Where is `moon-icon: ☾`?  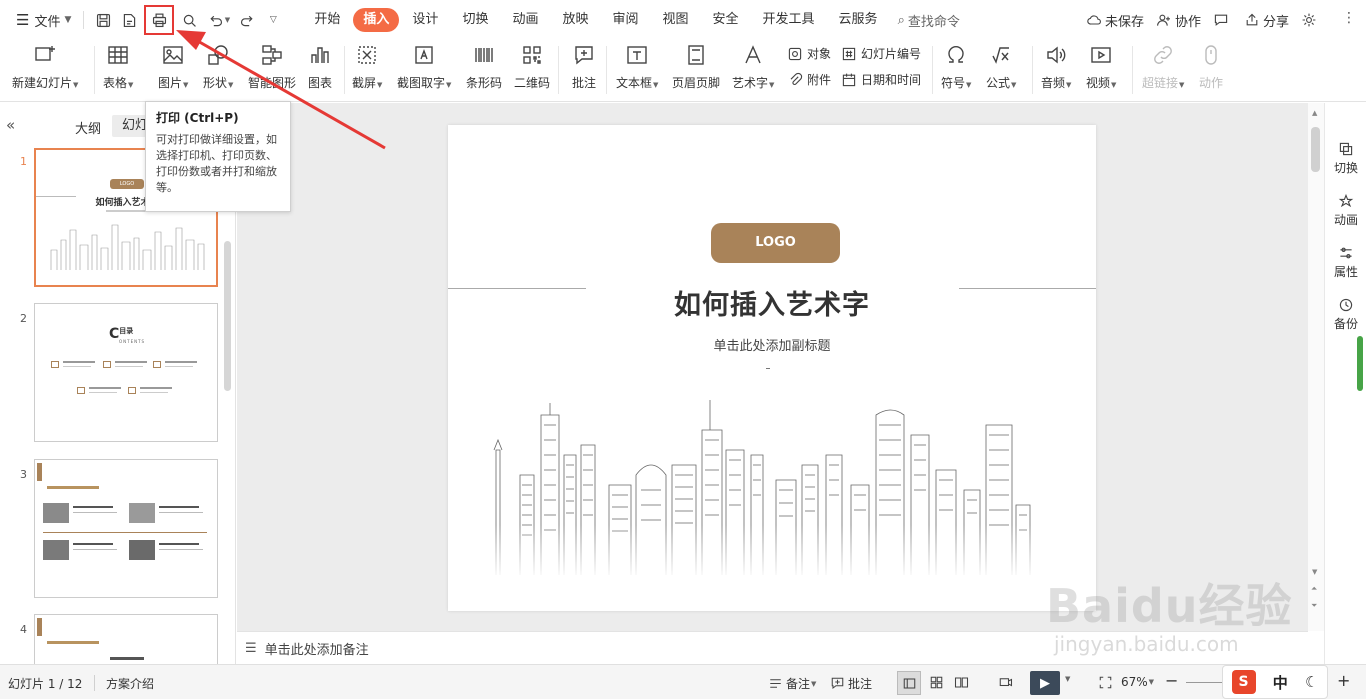 moon-icon: ☾ is located at coordinates (1311, 682).